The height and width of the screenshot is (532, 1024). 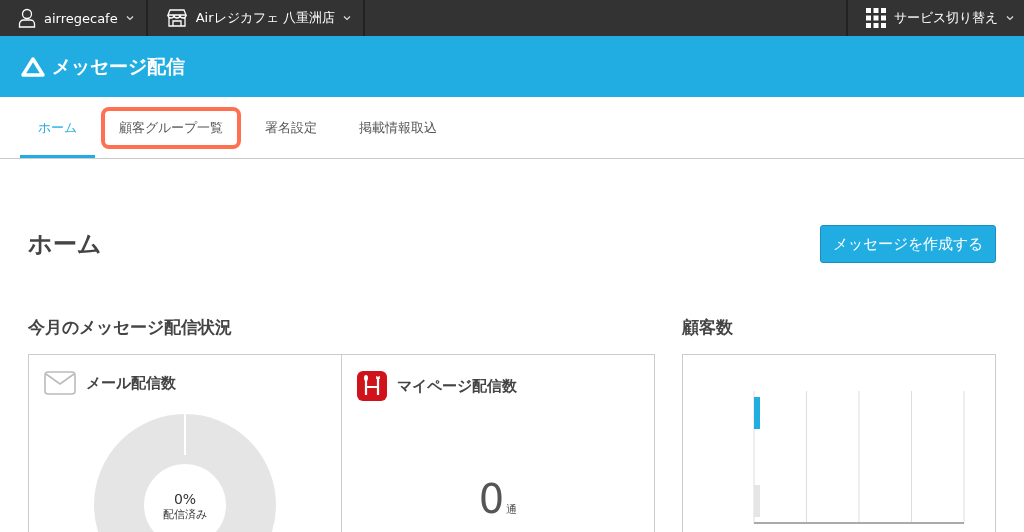 What do you see at coordinates (27, 18) in the screenshot?
I see `user-icon` at bounding box center [27, 18].